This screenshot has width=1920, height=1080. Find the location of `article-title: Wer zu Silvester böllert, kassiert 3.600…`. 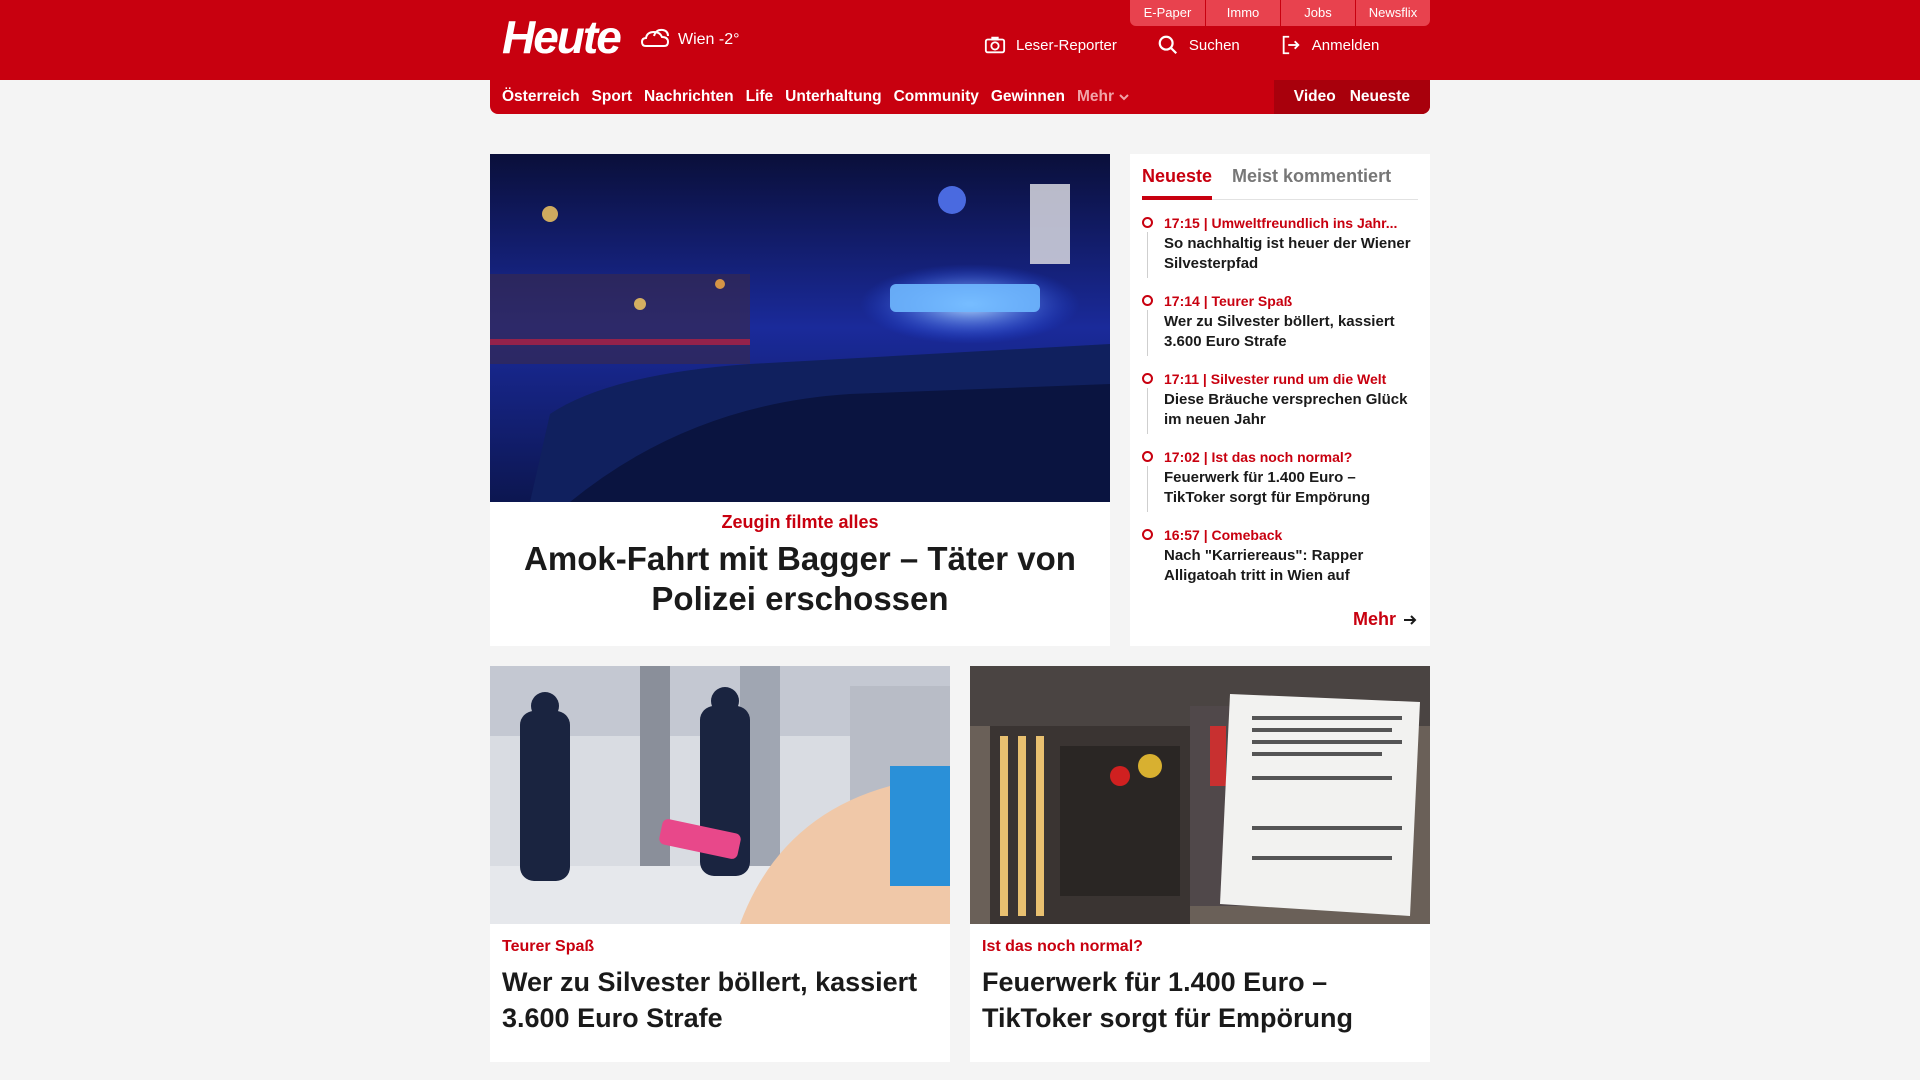

article-title: Wer zu Silvester böllert, kassiert 3.600… is located at coordinates (720, 1000).